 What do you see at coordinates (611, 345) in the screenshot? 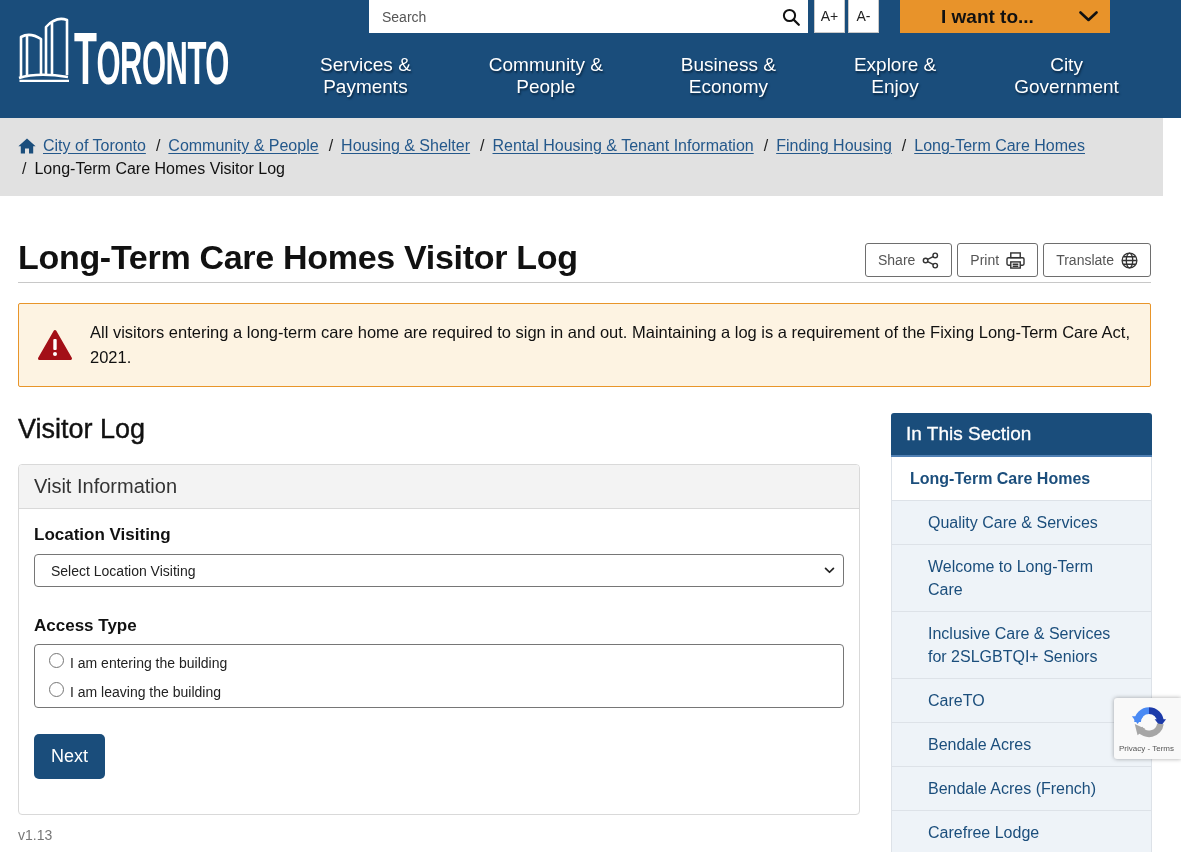
I see `alert-message: All visitors entering a long-term care home are required to sign in and out. Maintaining a log is a requirement of the Fixing Long-Term Care Act, 2021.` at bounding box center [611, 345].